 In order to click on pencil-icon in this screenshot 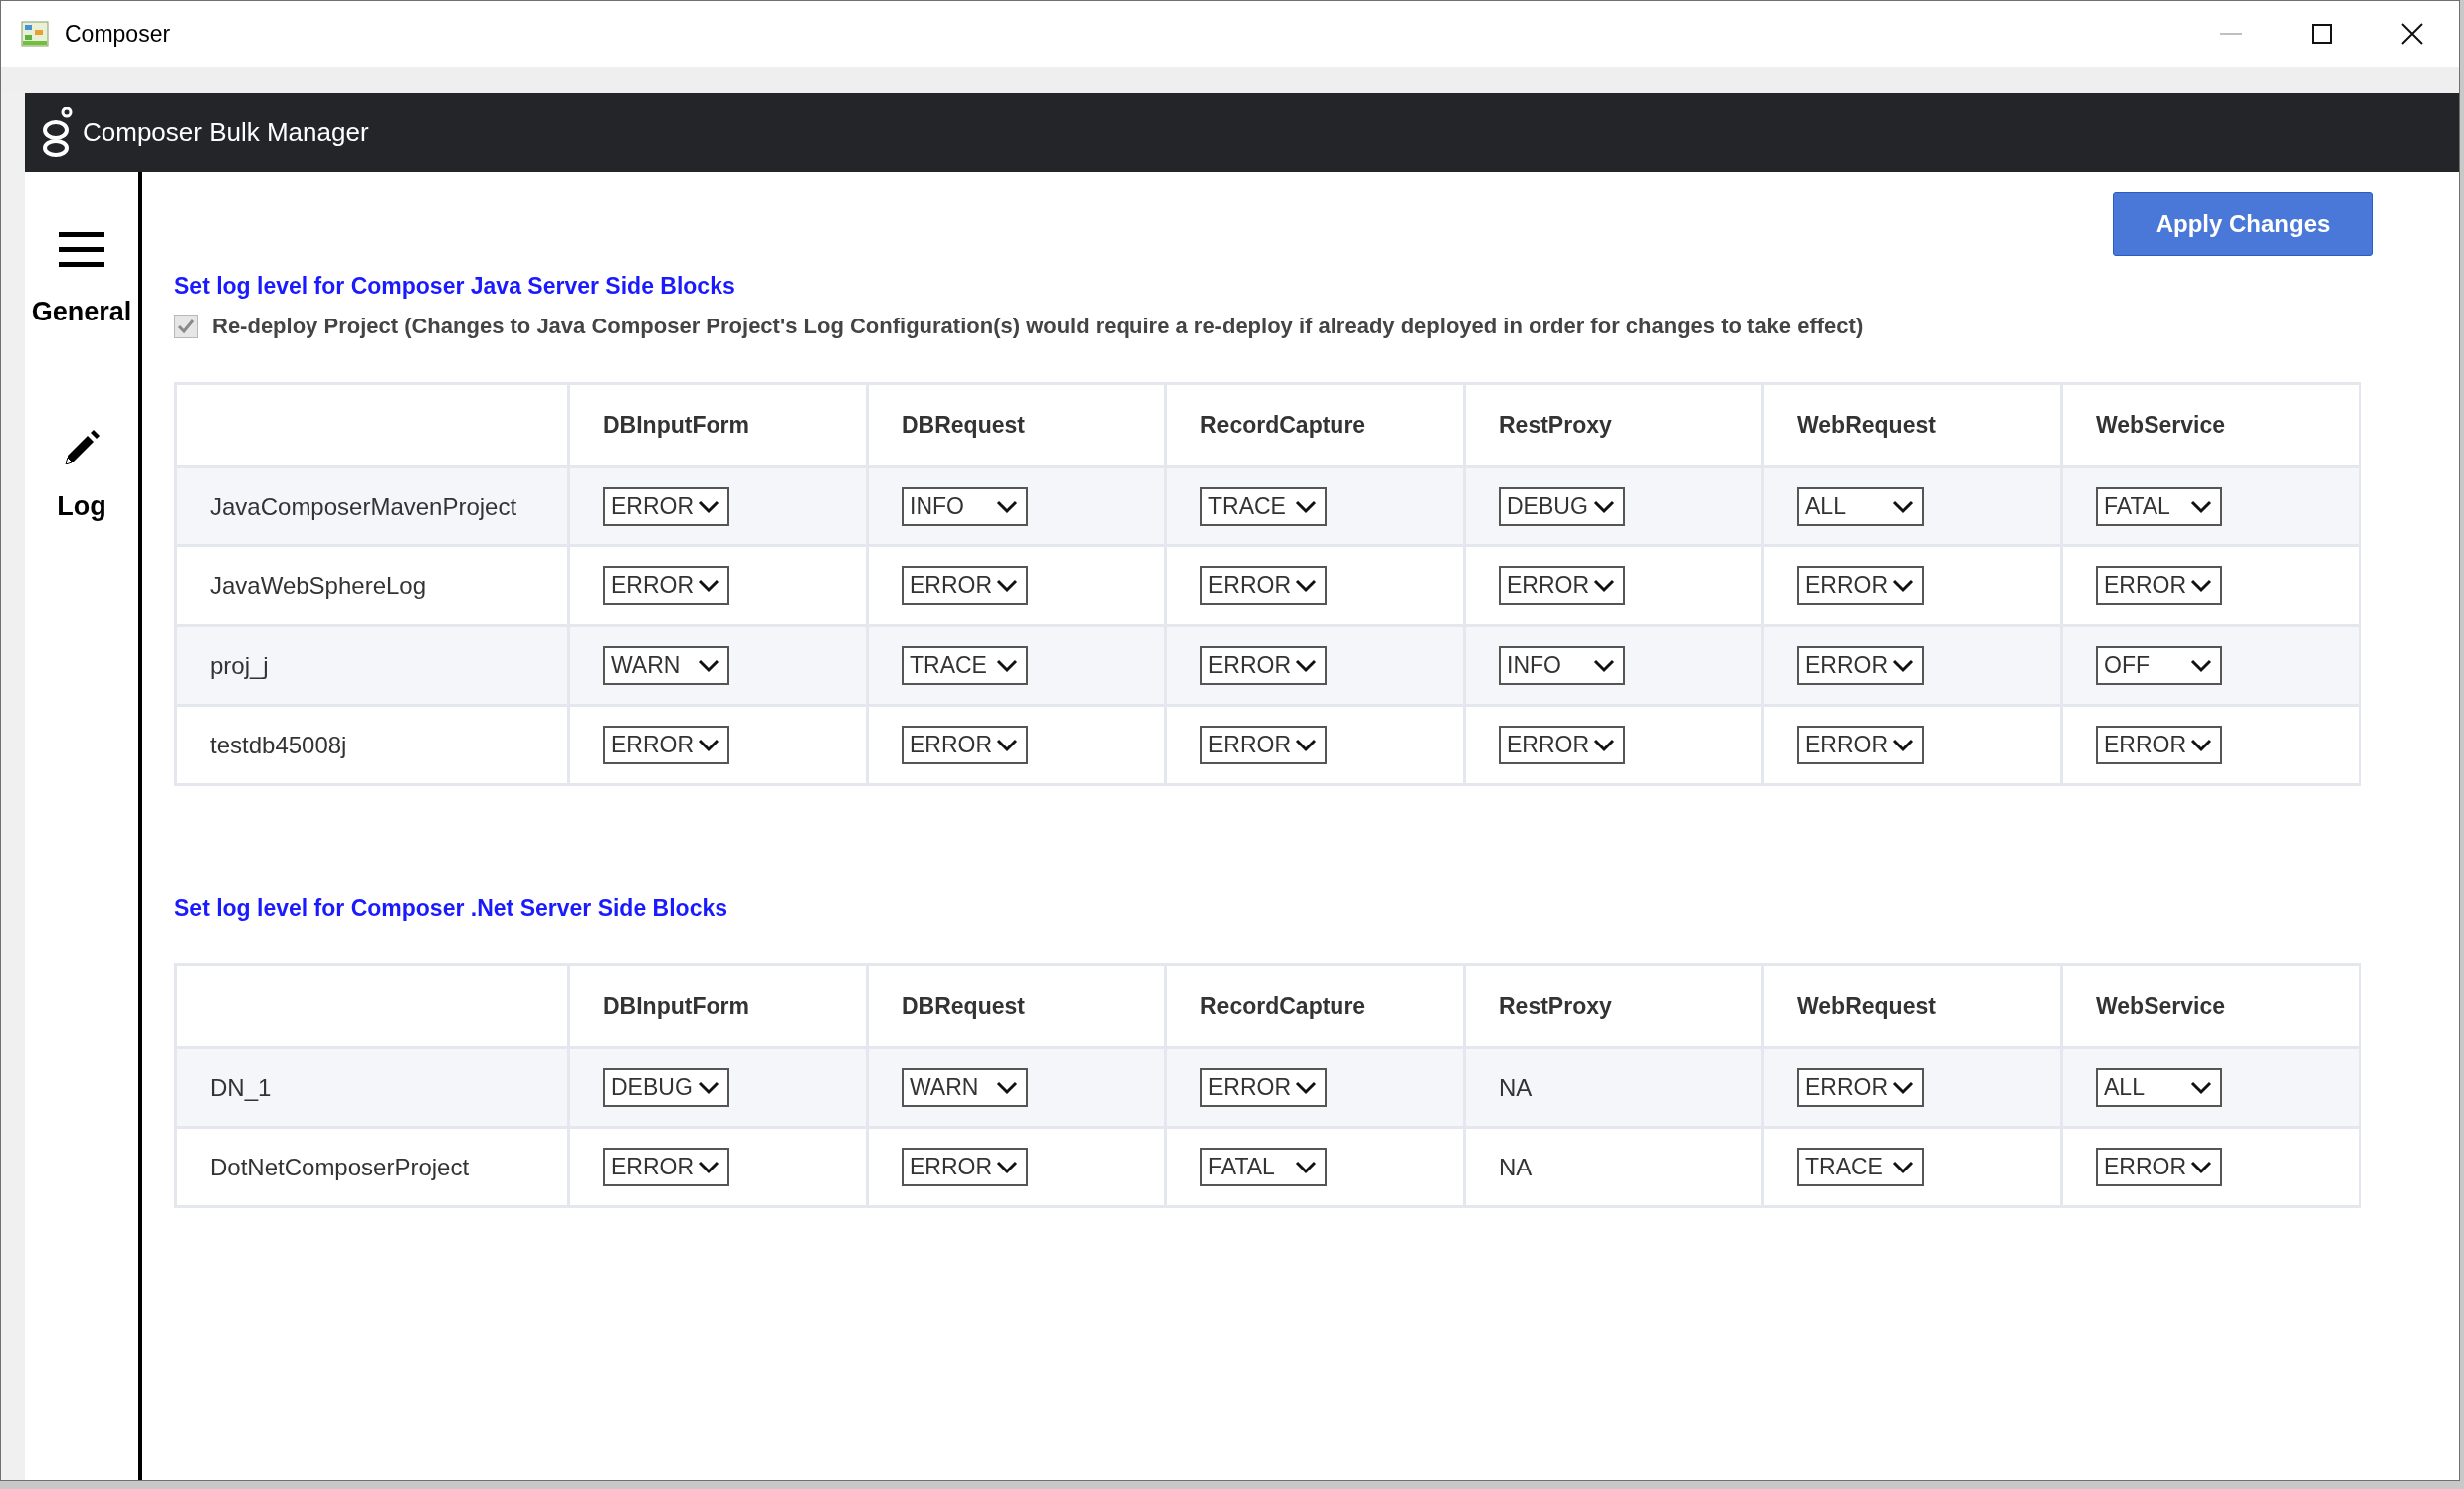, I will do `click(82, 446)`.